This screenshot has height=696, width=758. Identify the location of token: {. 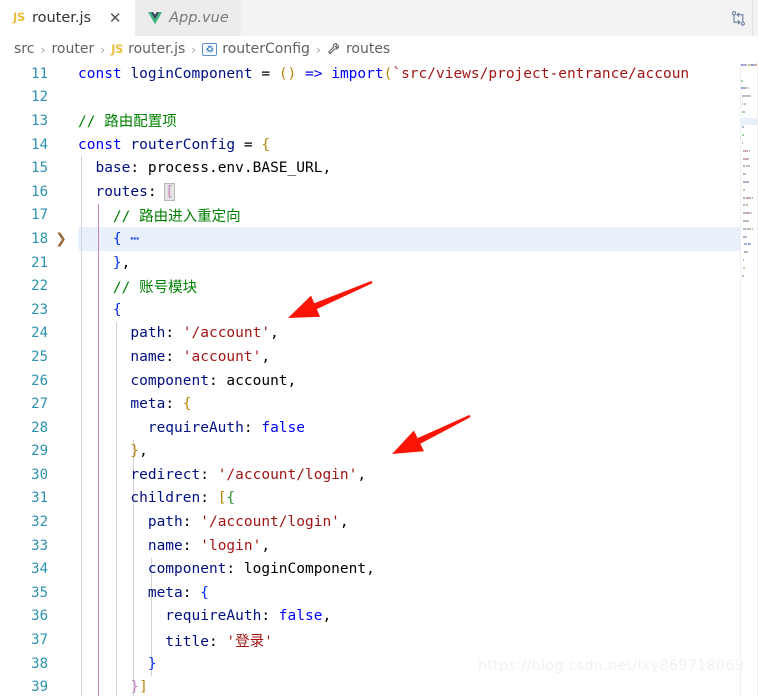
(100, 309).